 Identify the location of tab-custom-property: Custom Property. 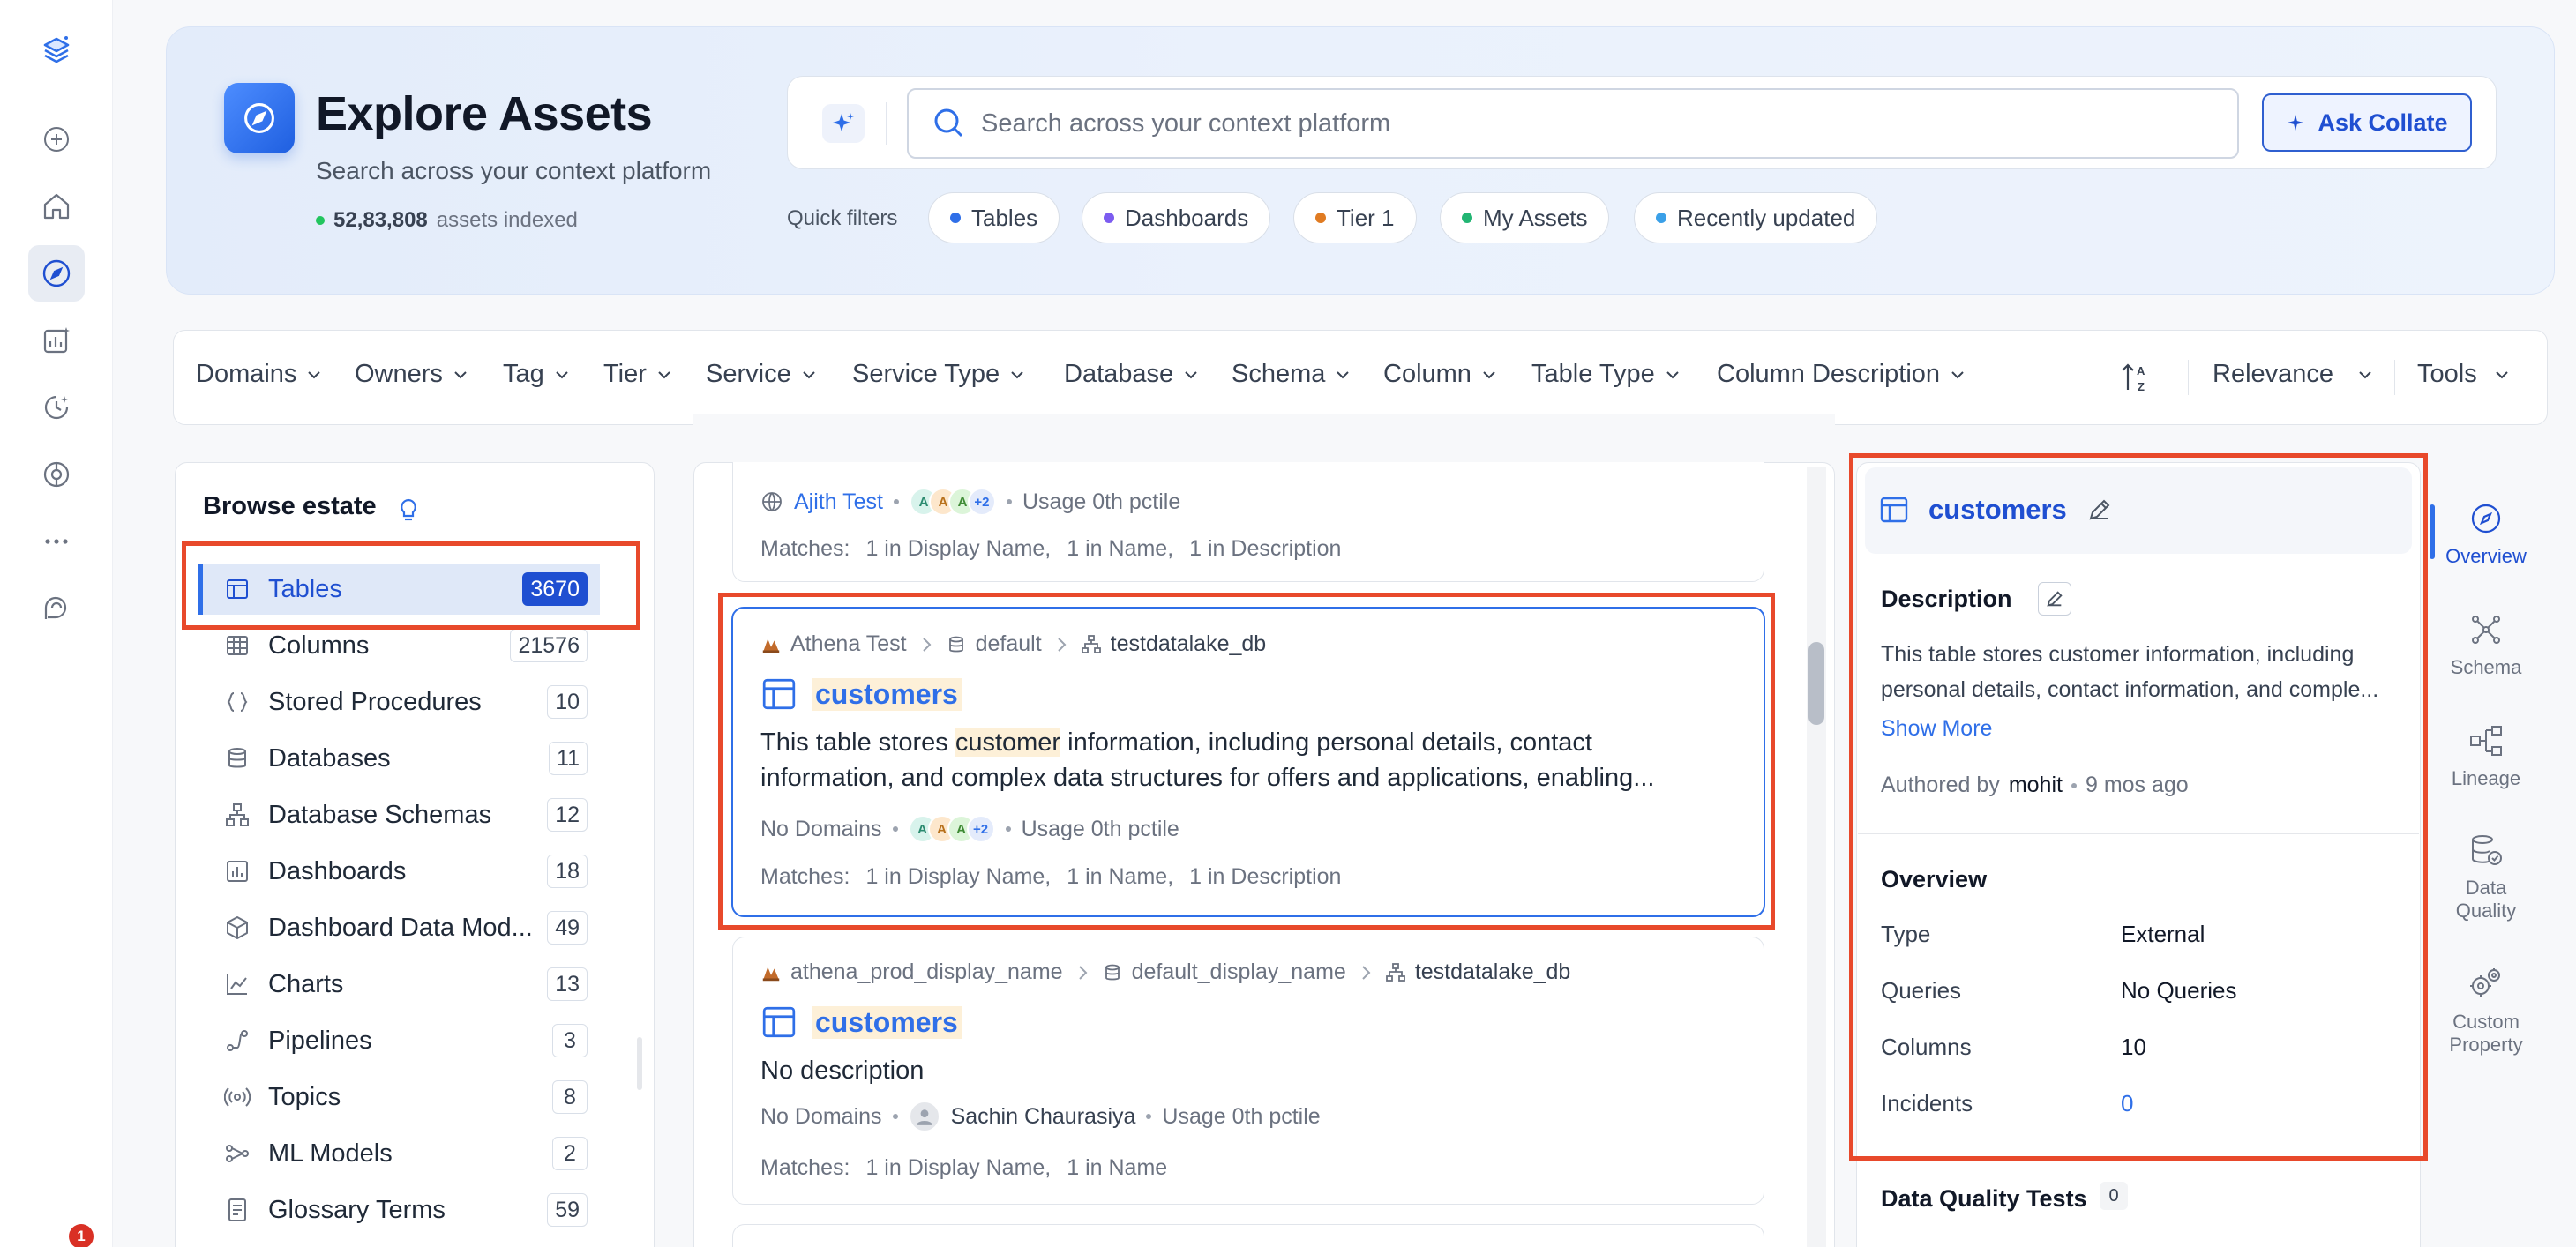
(2486, 1012).